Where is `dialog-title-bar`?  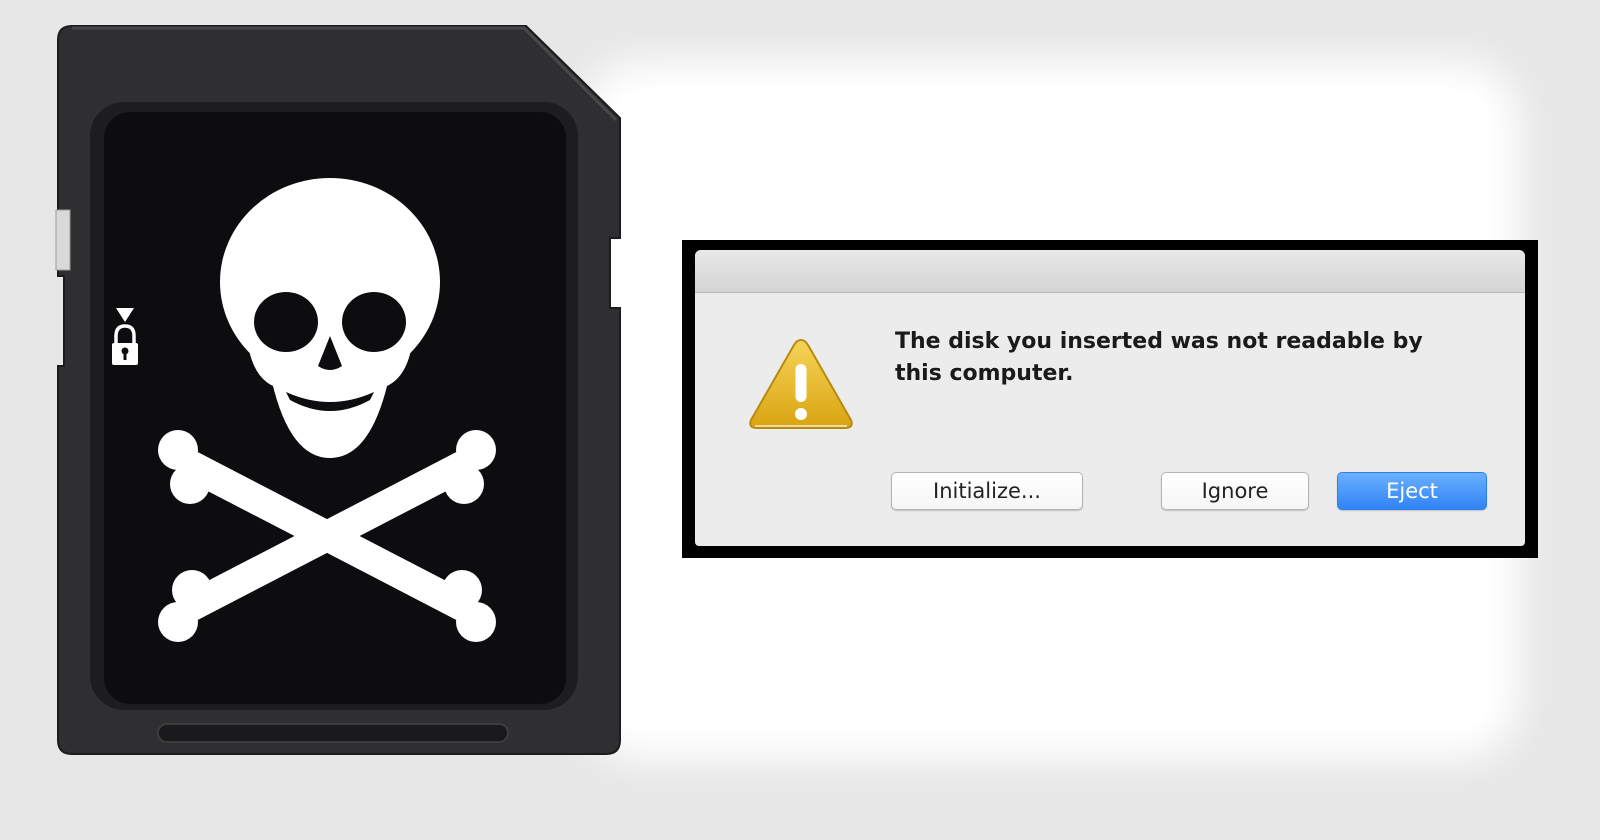
dialog-title-bar is located at coordinates (1110, 271).